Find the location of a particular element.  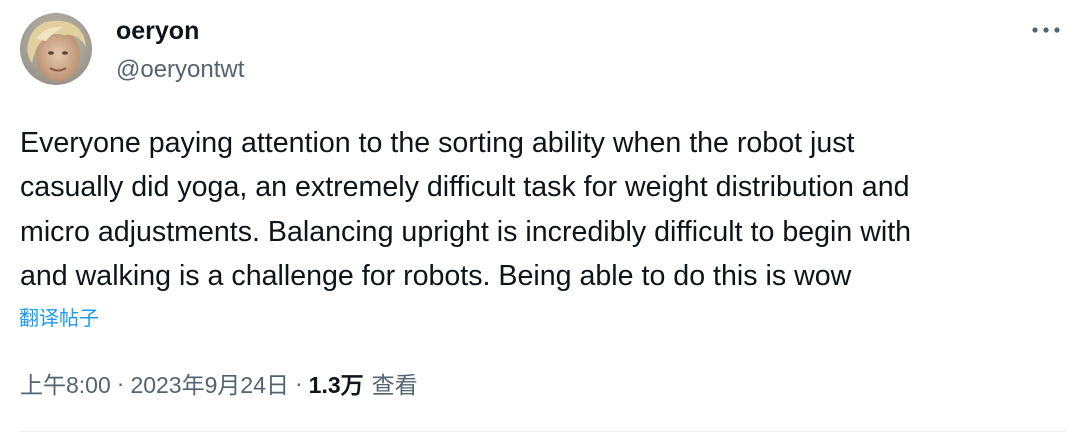

views-label: 查看 is located at coordinates (395, 383).